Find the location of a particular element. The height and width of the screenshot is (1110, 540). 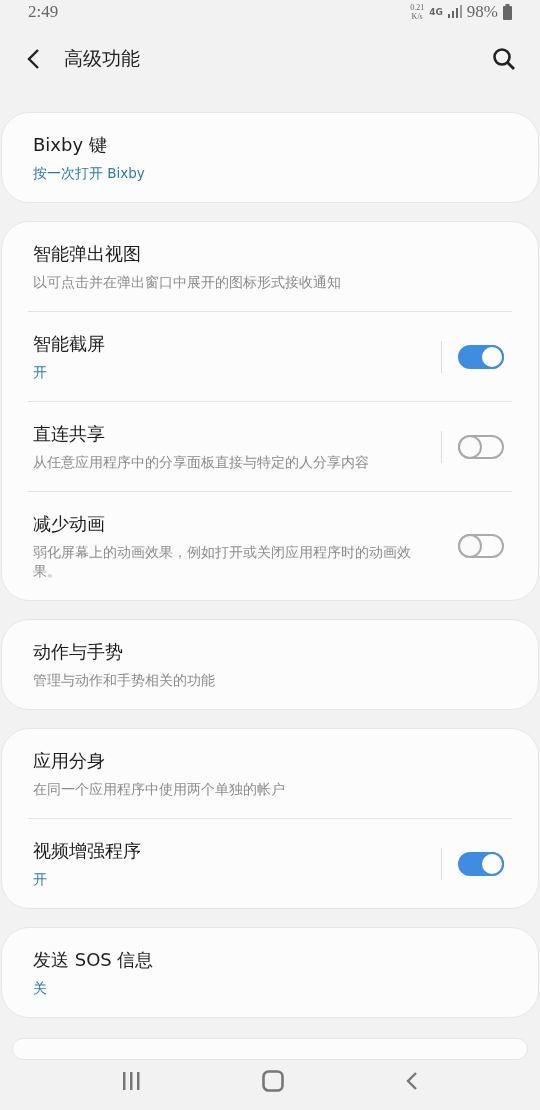

settings-item: 智能截屏 开 is located at coordinates (270, 356).